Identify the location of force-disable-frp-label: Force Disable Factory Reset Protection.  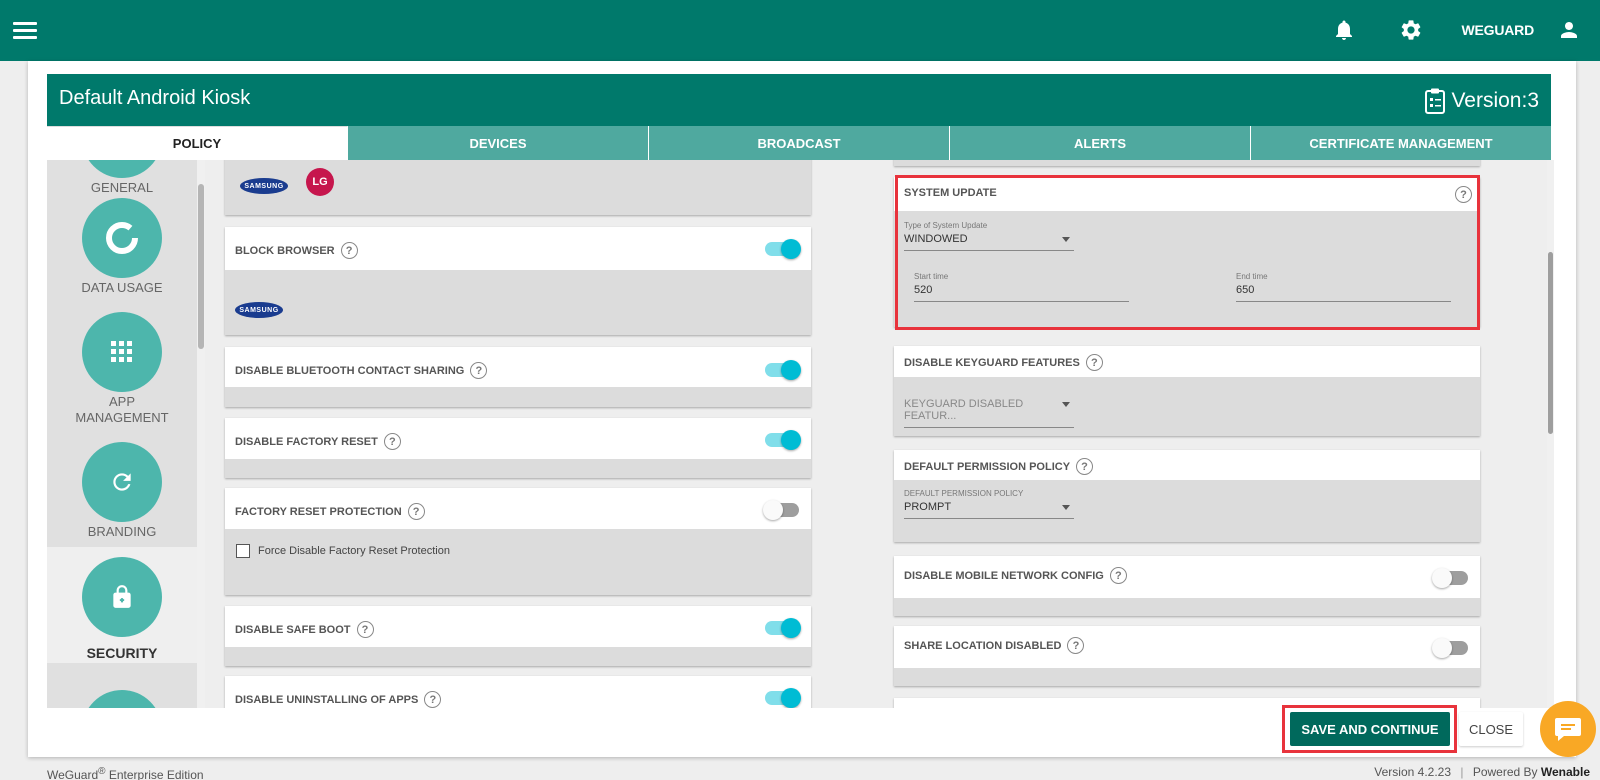
(354, 551).